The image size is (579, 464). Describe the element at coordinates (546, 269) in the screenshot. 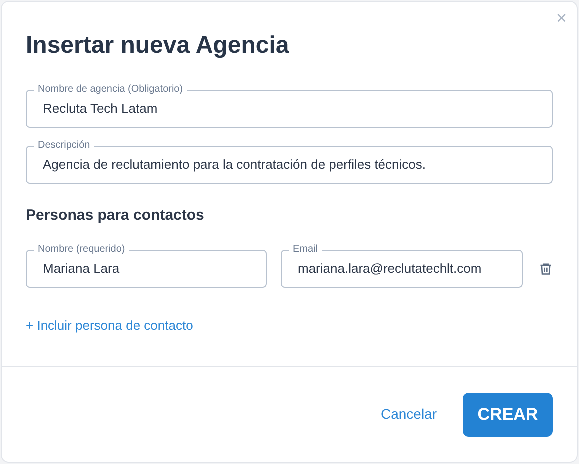

I see `trash-icon` at that location.